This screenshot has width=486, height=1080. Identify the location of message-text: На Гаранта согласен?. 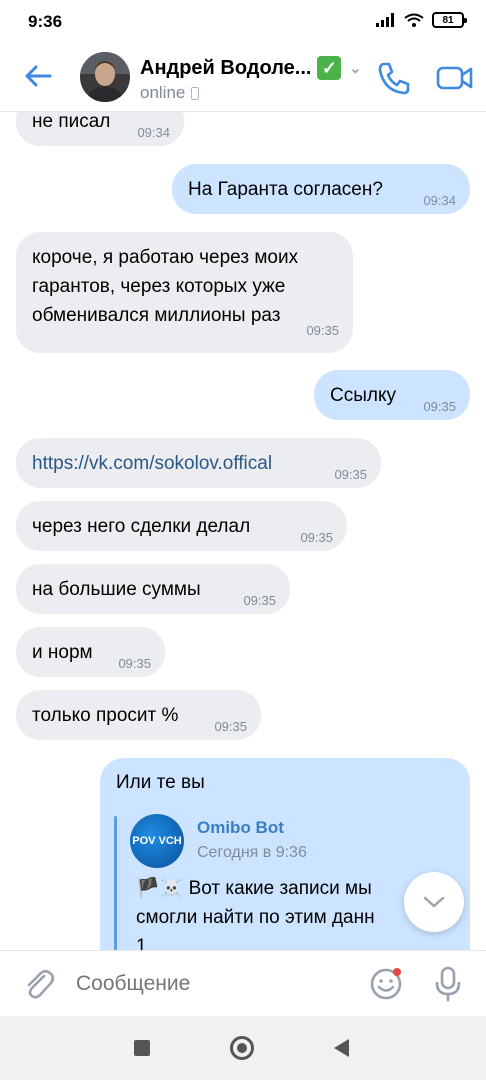
(285, 189).